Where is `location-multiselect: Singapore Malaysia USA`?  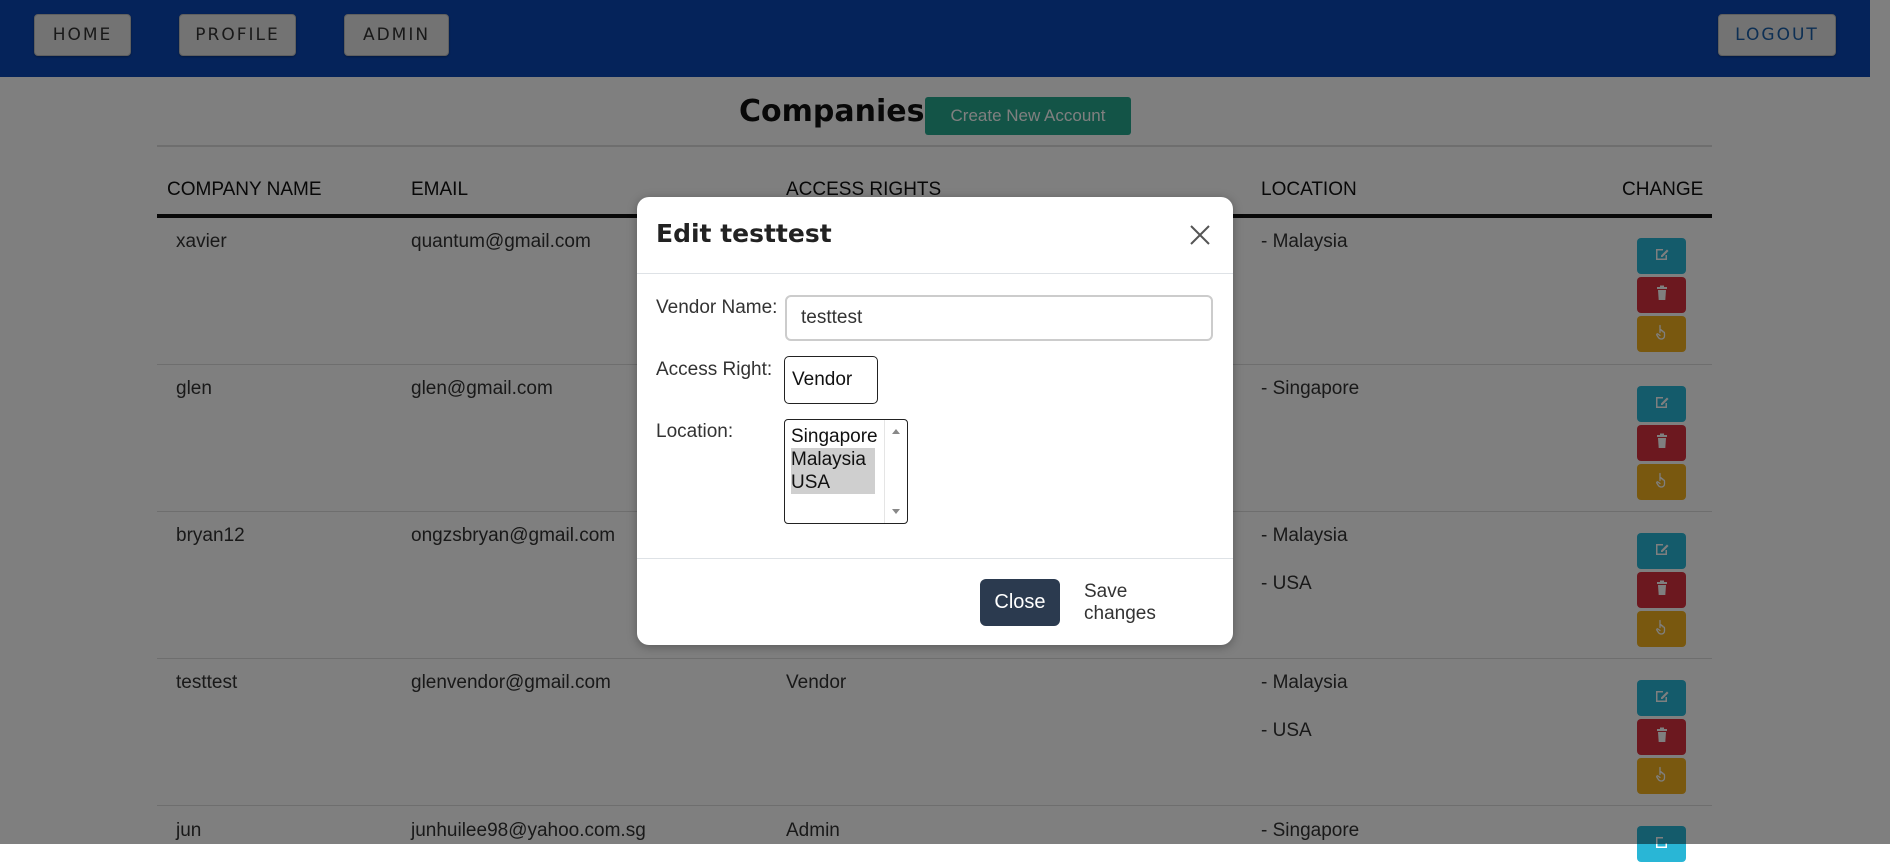
location-multiselect: Singapore Malaysia USA is located at coordinates (846, 471).